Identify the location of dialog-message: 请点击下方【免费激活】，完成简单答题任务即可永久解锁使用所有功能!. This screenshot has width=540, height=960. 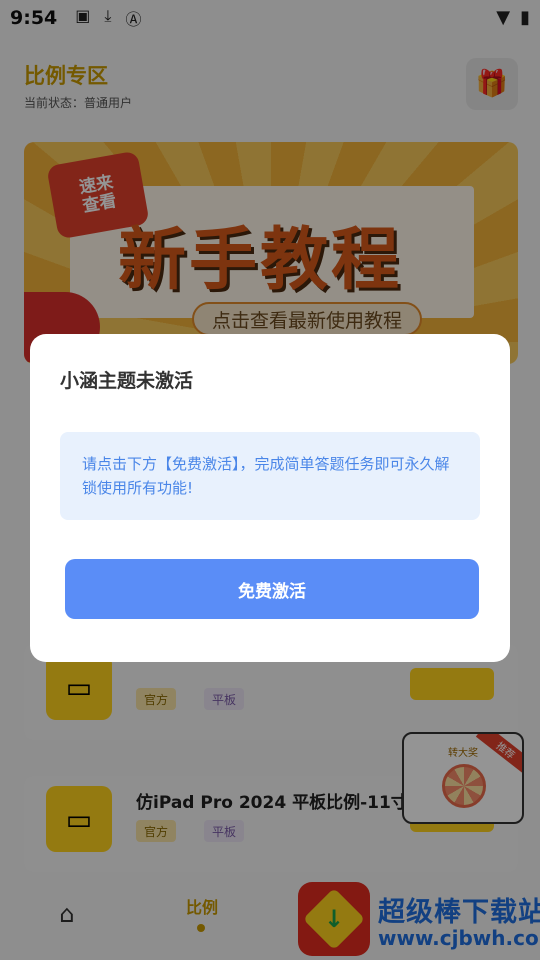
(270, 476).